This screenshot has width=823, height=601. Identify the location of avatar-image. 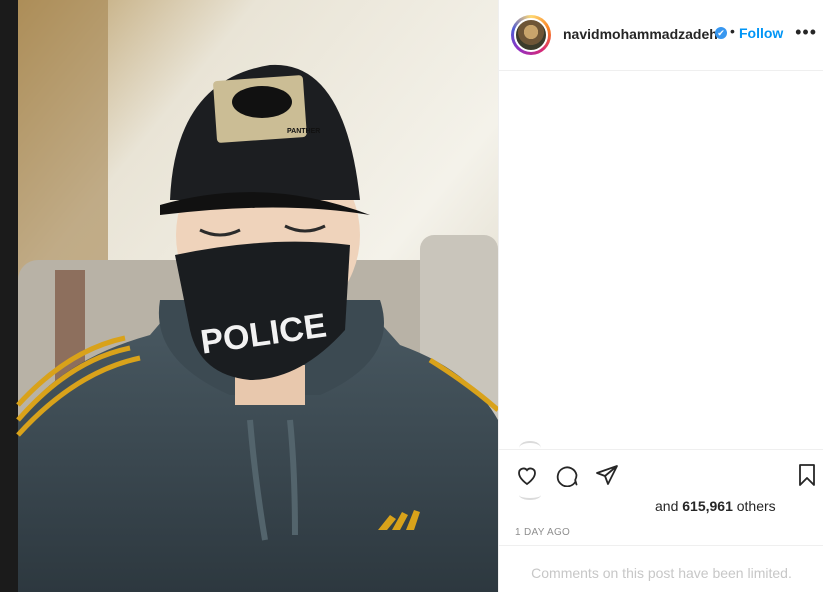
(531, 35).